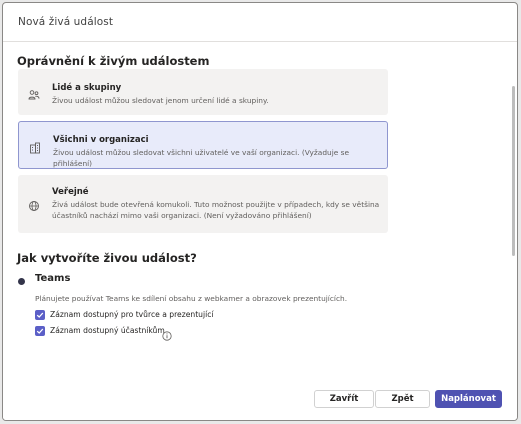  I want to click on teams-label: Teams, so click(52, 278).